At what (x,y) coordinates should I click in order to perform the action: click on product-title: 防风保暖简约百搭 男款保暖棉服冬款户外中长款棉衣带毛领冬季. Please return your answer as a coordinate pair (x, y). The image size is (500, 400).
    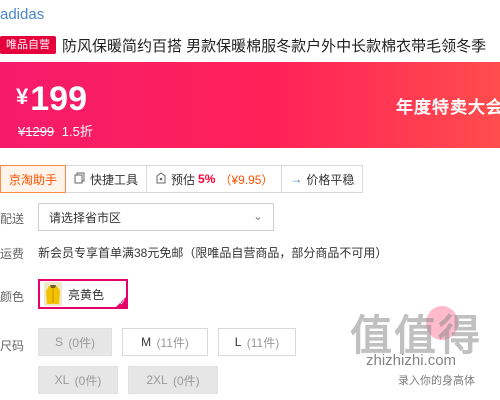
    Looking at the image, I should click on (274, 46).